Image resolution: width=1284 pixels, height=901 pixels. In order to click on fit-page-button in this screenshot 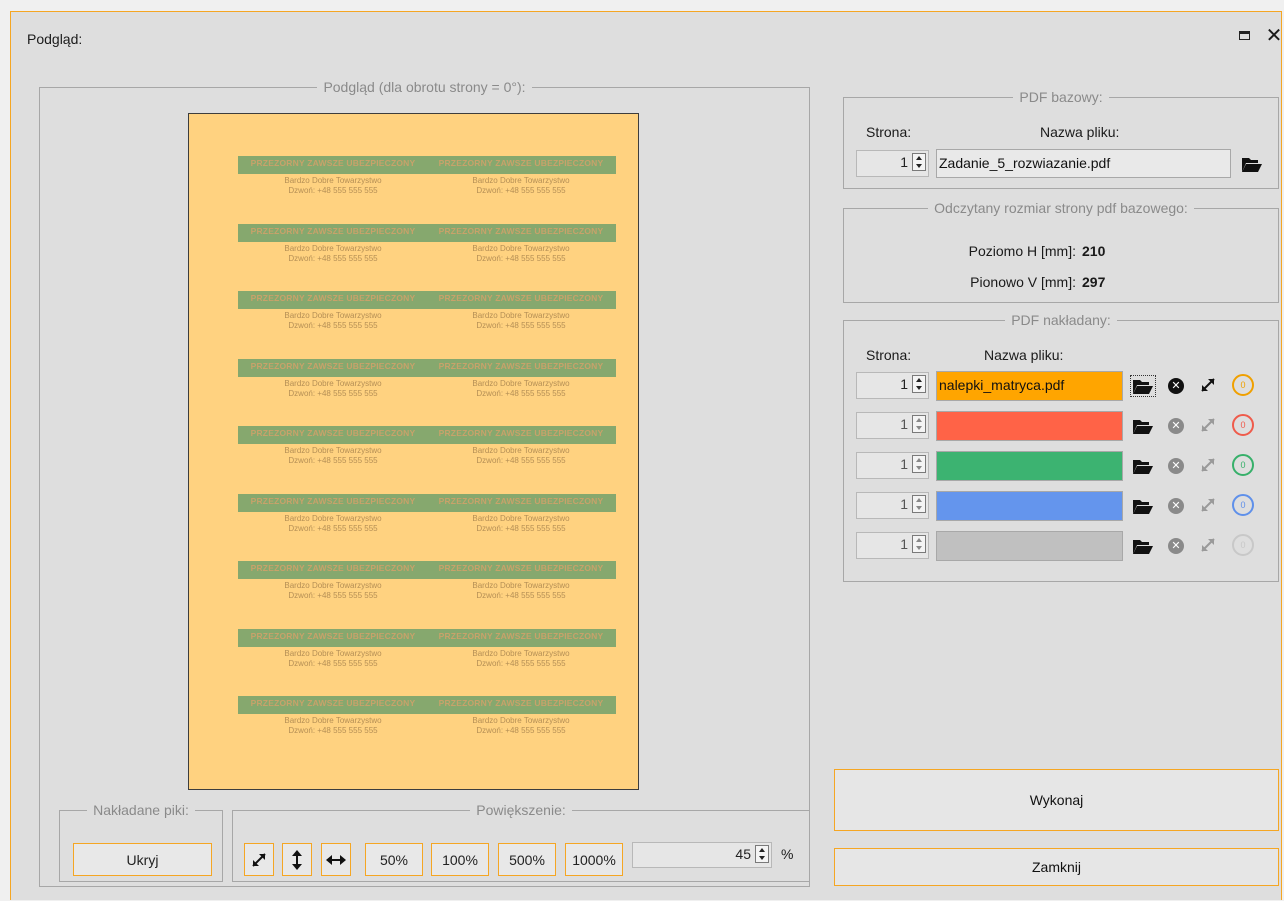, I will do `click(259, 859)`.